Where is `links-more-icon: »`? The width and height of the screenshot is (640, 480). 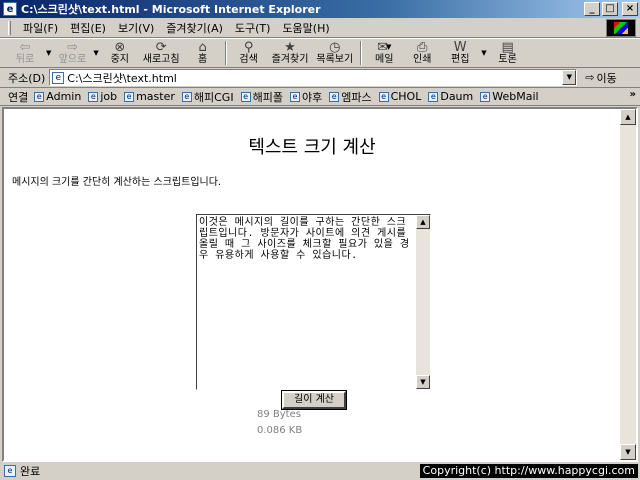 links-more-icon: » is located at coordinates (633, 94).